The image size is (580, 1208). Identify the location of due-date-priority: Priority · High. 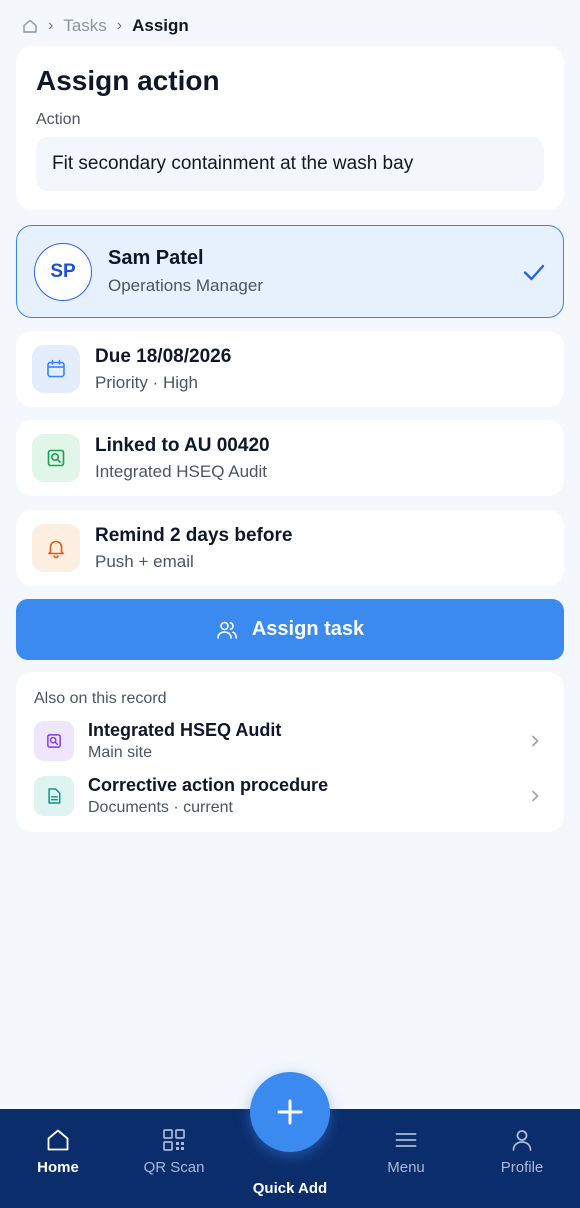
(146, 382).